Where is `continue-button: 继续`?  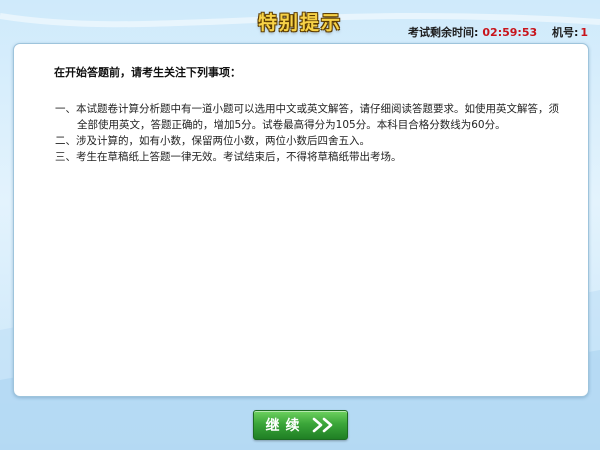
continue-button: 继续 is located at coordinates (300, 425).